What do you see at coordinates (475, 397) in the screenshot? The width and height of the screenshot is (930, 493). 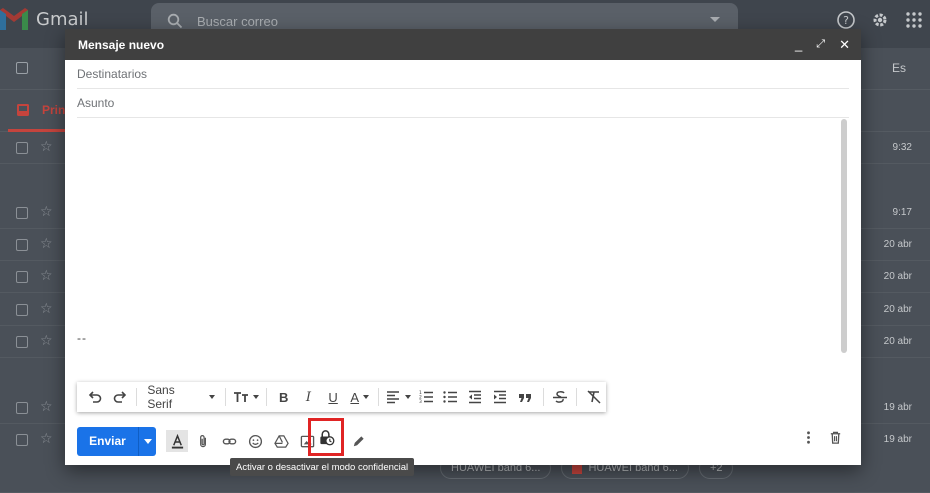 I see `indent-less-button` at bounding box center [475, 397].